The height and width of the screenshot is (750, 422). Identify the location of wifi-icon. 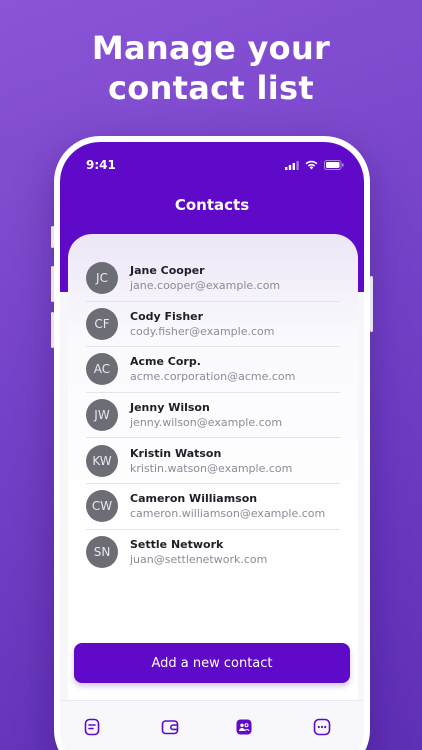
(311, 165).